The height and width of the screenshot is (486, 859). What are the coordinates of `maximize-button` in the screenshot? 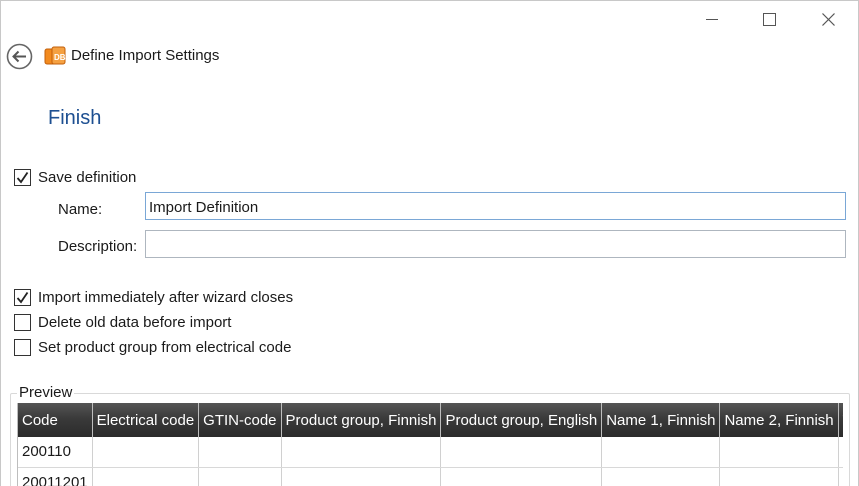 It's located at (769, 19).